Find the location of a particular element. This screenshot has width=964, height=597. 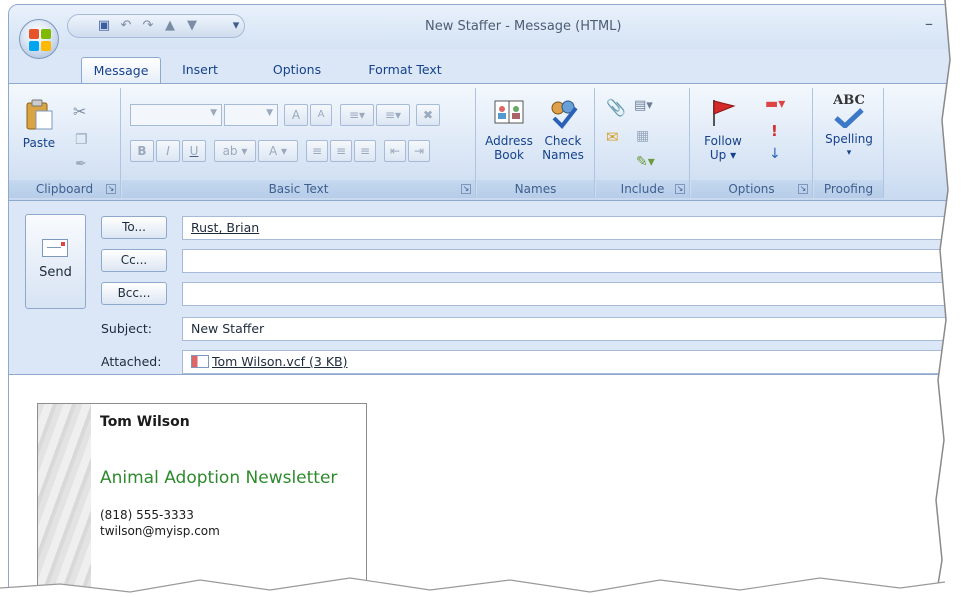

undo-icon: ↶ is located at coordinates (126, 26).